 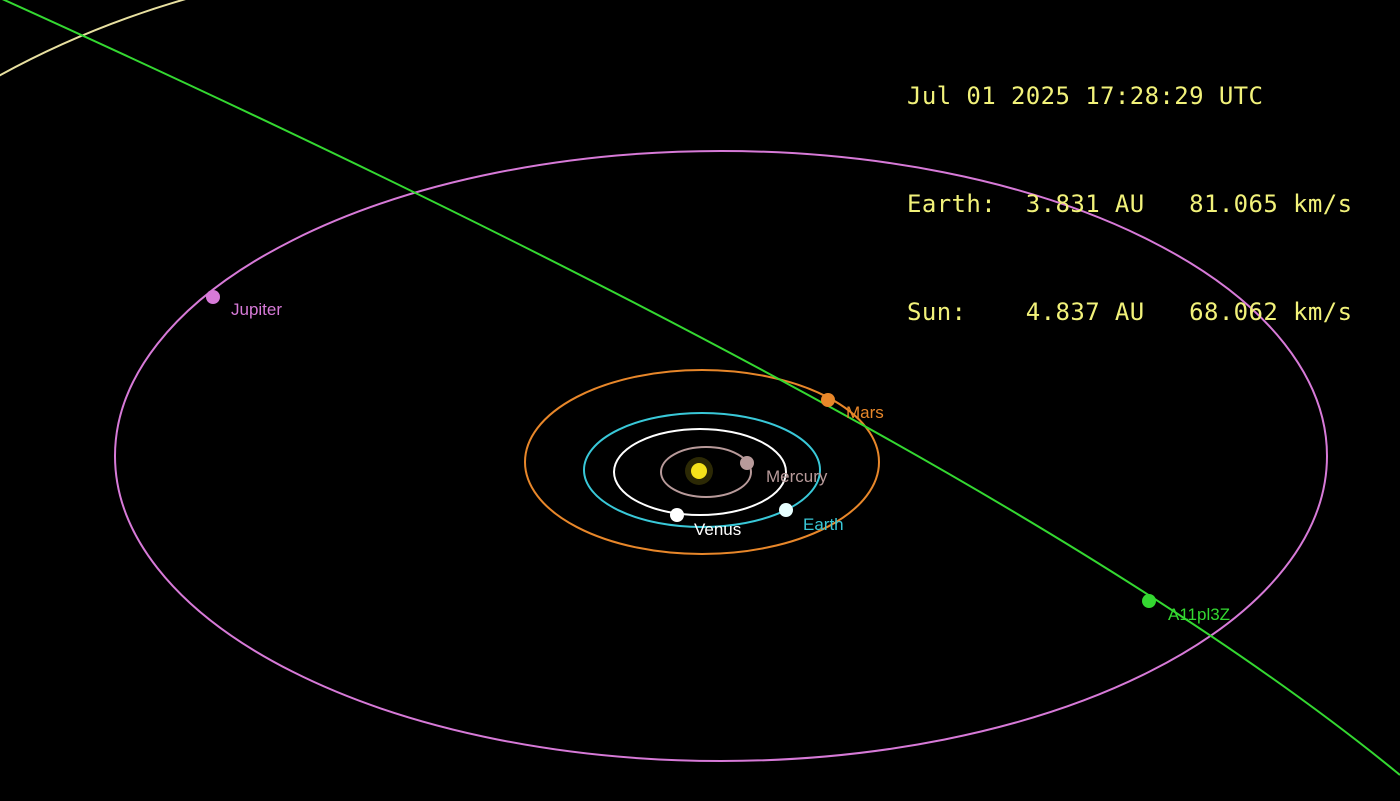 I want to click on jupiter-dot, so click(x=213, y=297).